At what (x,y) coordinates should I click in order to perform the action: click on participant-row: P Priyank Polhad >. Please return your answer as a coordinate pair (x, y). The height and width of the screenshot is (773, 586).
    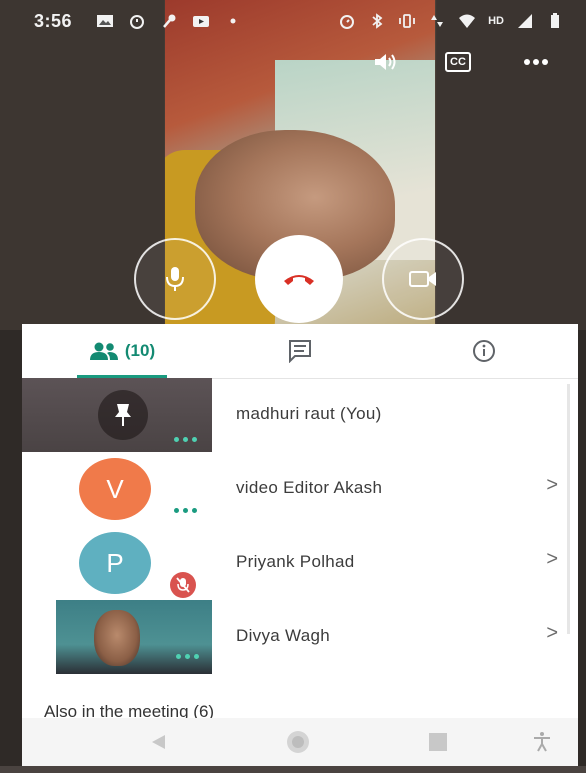
    Looking at the image, I should click on (300, 563).